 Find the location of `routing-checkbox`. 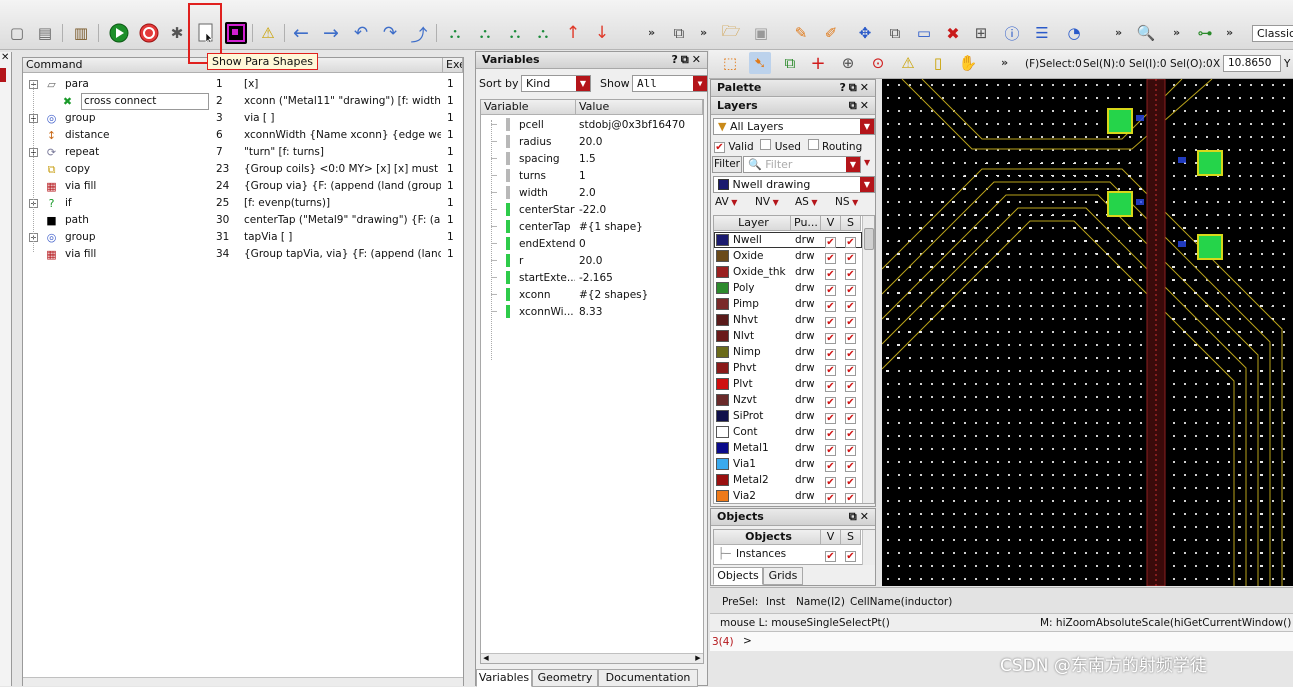

routing-checkbox is located at coordinates (813, 144).